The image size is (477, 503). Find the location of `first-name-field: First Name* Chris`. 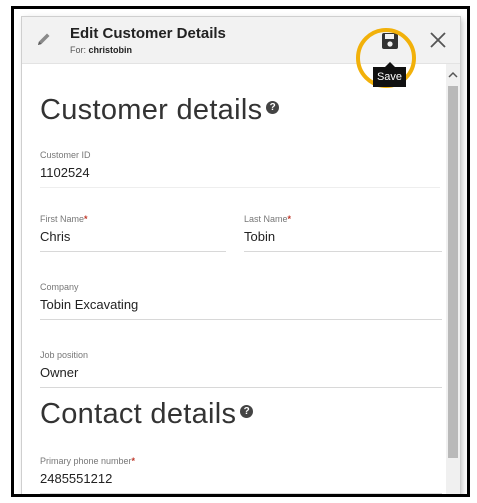

first-name-field: First Name* Chris is located at coordinates (133, 233).